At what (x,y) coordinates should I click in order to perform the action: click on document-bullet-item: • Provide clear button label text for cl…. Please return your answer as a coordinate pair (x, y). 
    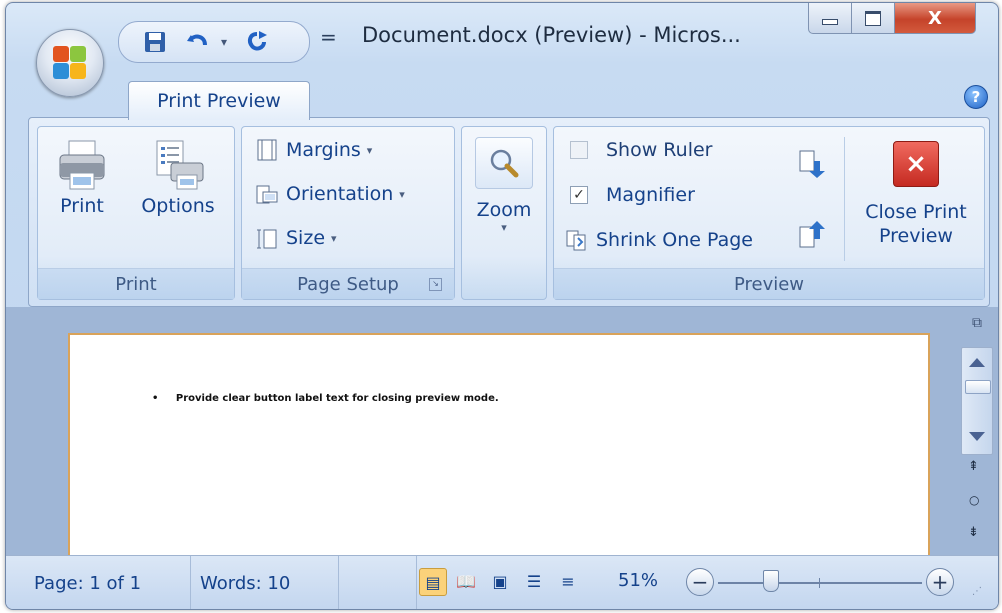
    Looking at the image, I should click on (325, 398).